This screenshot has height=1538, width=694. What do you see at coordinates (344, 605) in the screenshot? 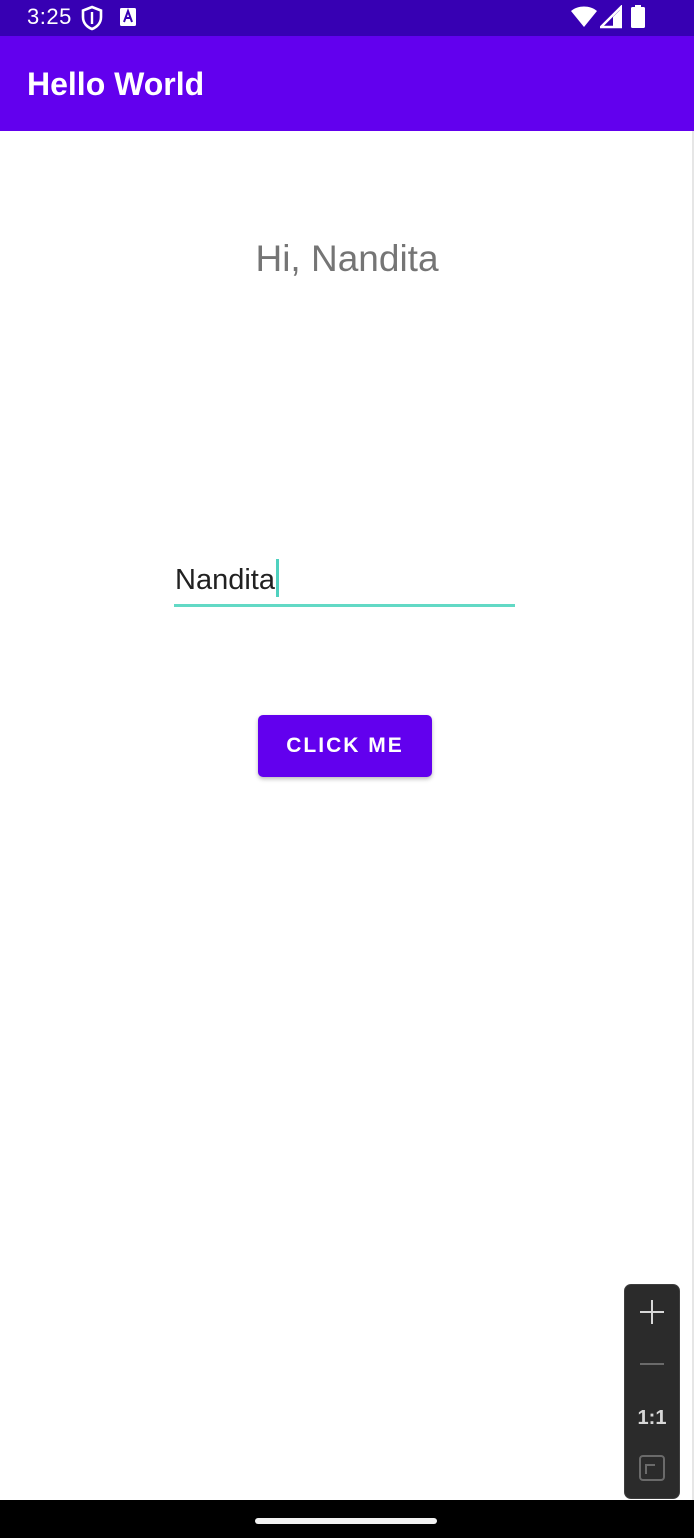
I see `name-input-underline` at bounding box center [344, 605].